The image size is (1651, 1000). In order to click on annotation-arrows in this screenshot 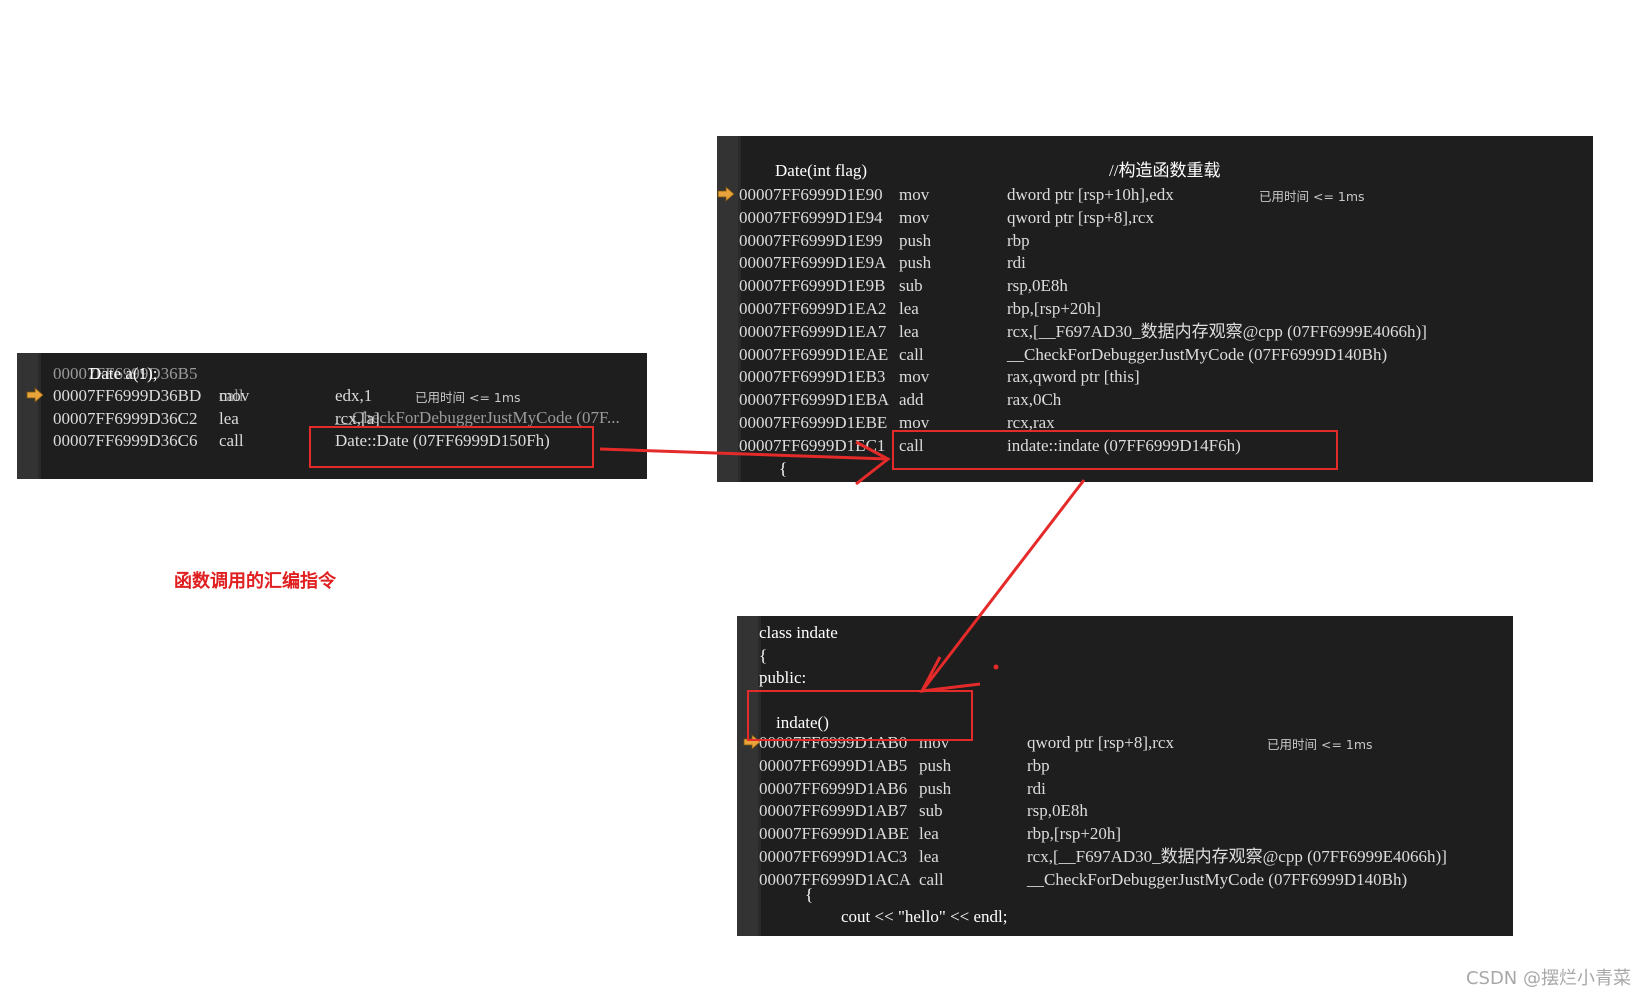, I will do `click(842, 566)`.